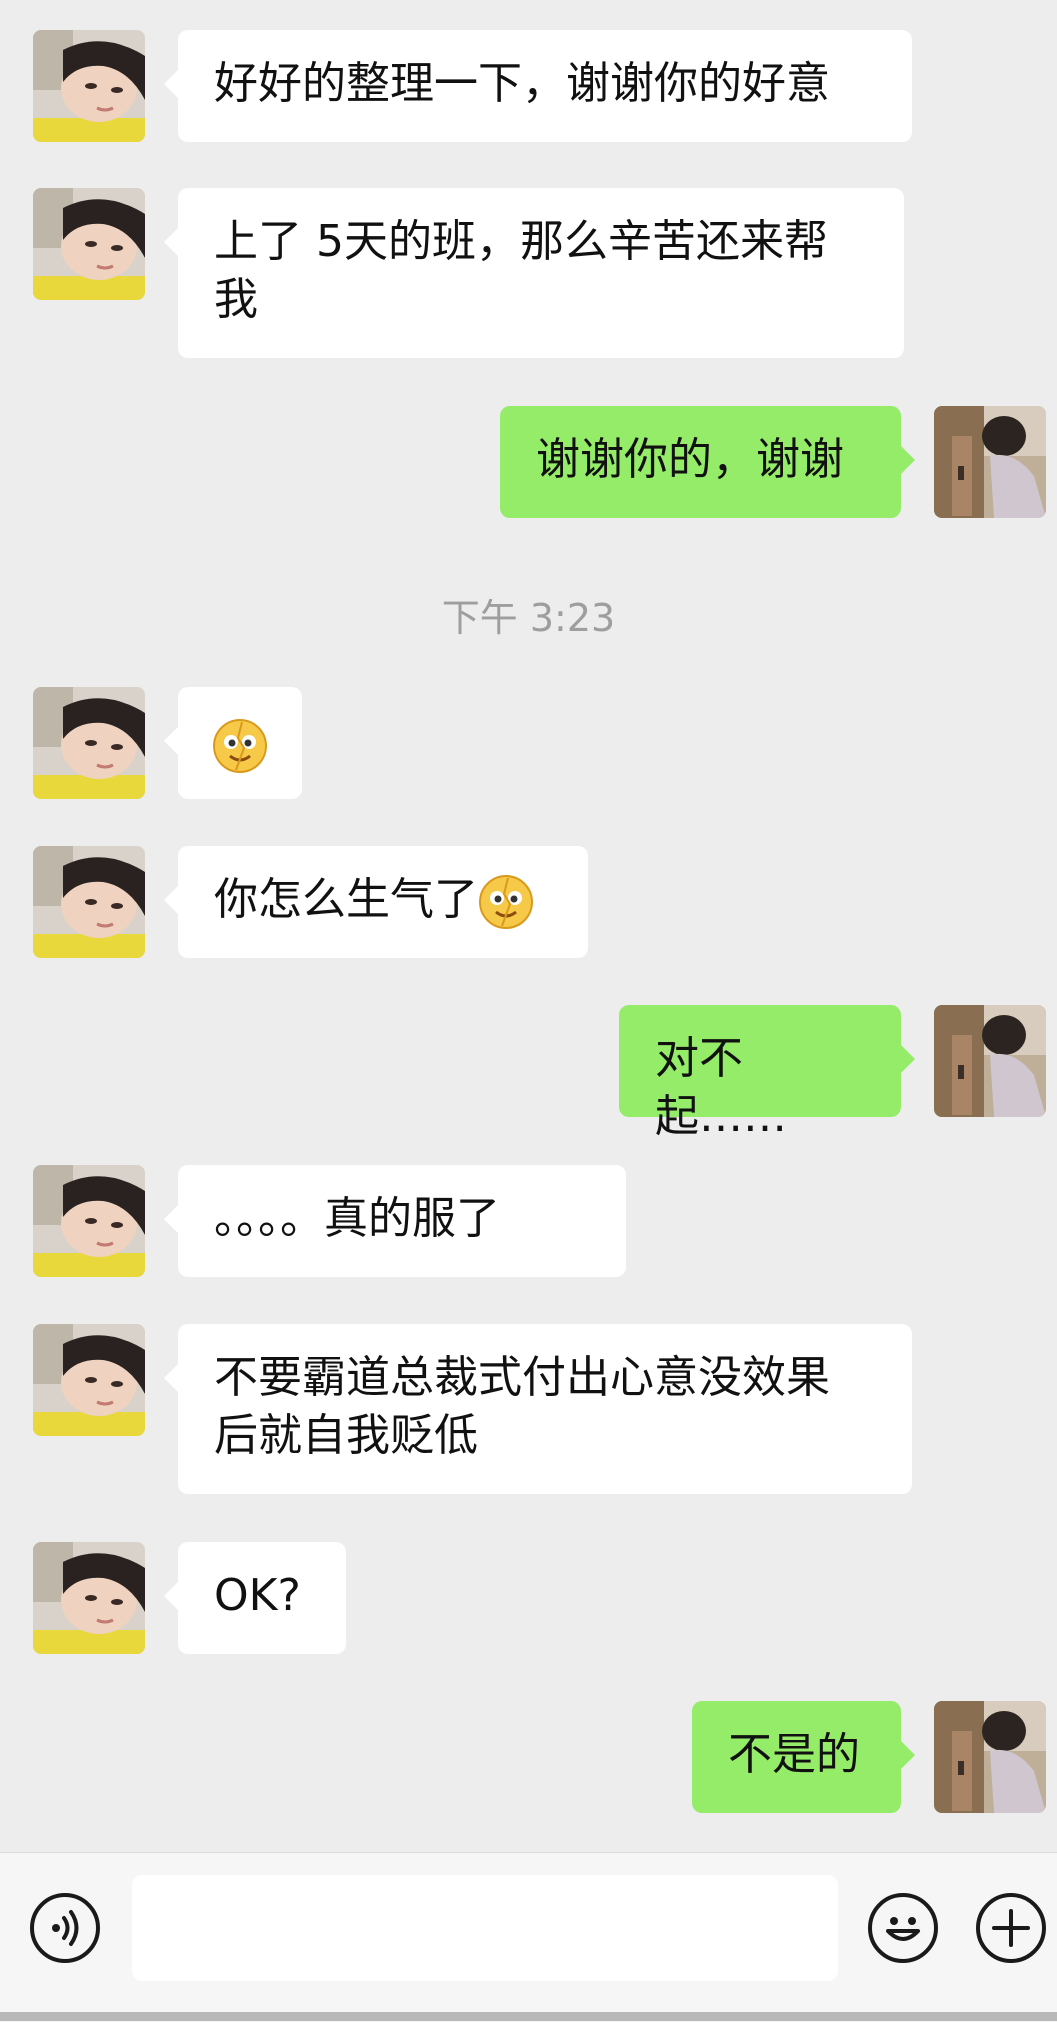 The height and width of the screenshot is (2022, 1057). I want to click on input-bar, so click(528, 1937).